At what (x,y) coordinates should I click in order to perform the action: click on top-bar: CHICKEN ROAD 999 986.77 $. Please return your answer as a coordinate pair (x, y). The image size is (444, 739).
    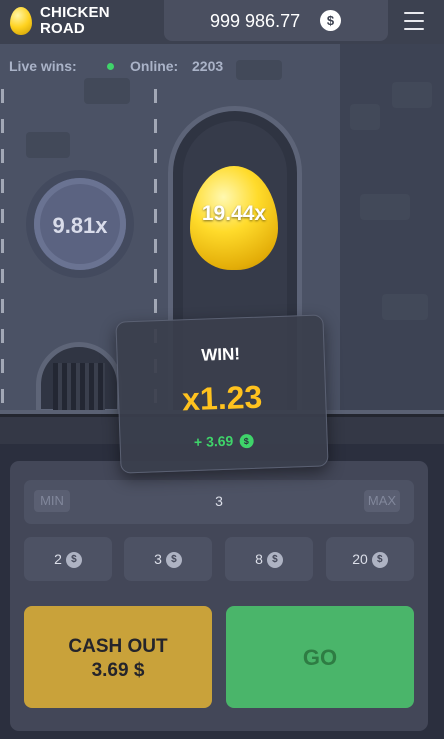
    Looking at the image, I should click on (222, 22).